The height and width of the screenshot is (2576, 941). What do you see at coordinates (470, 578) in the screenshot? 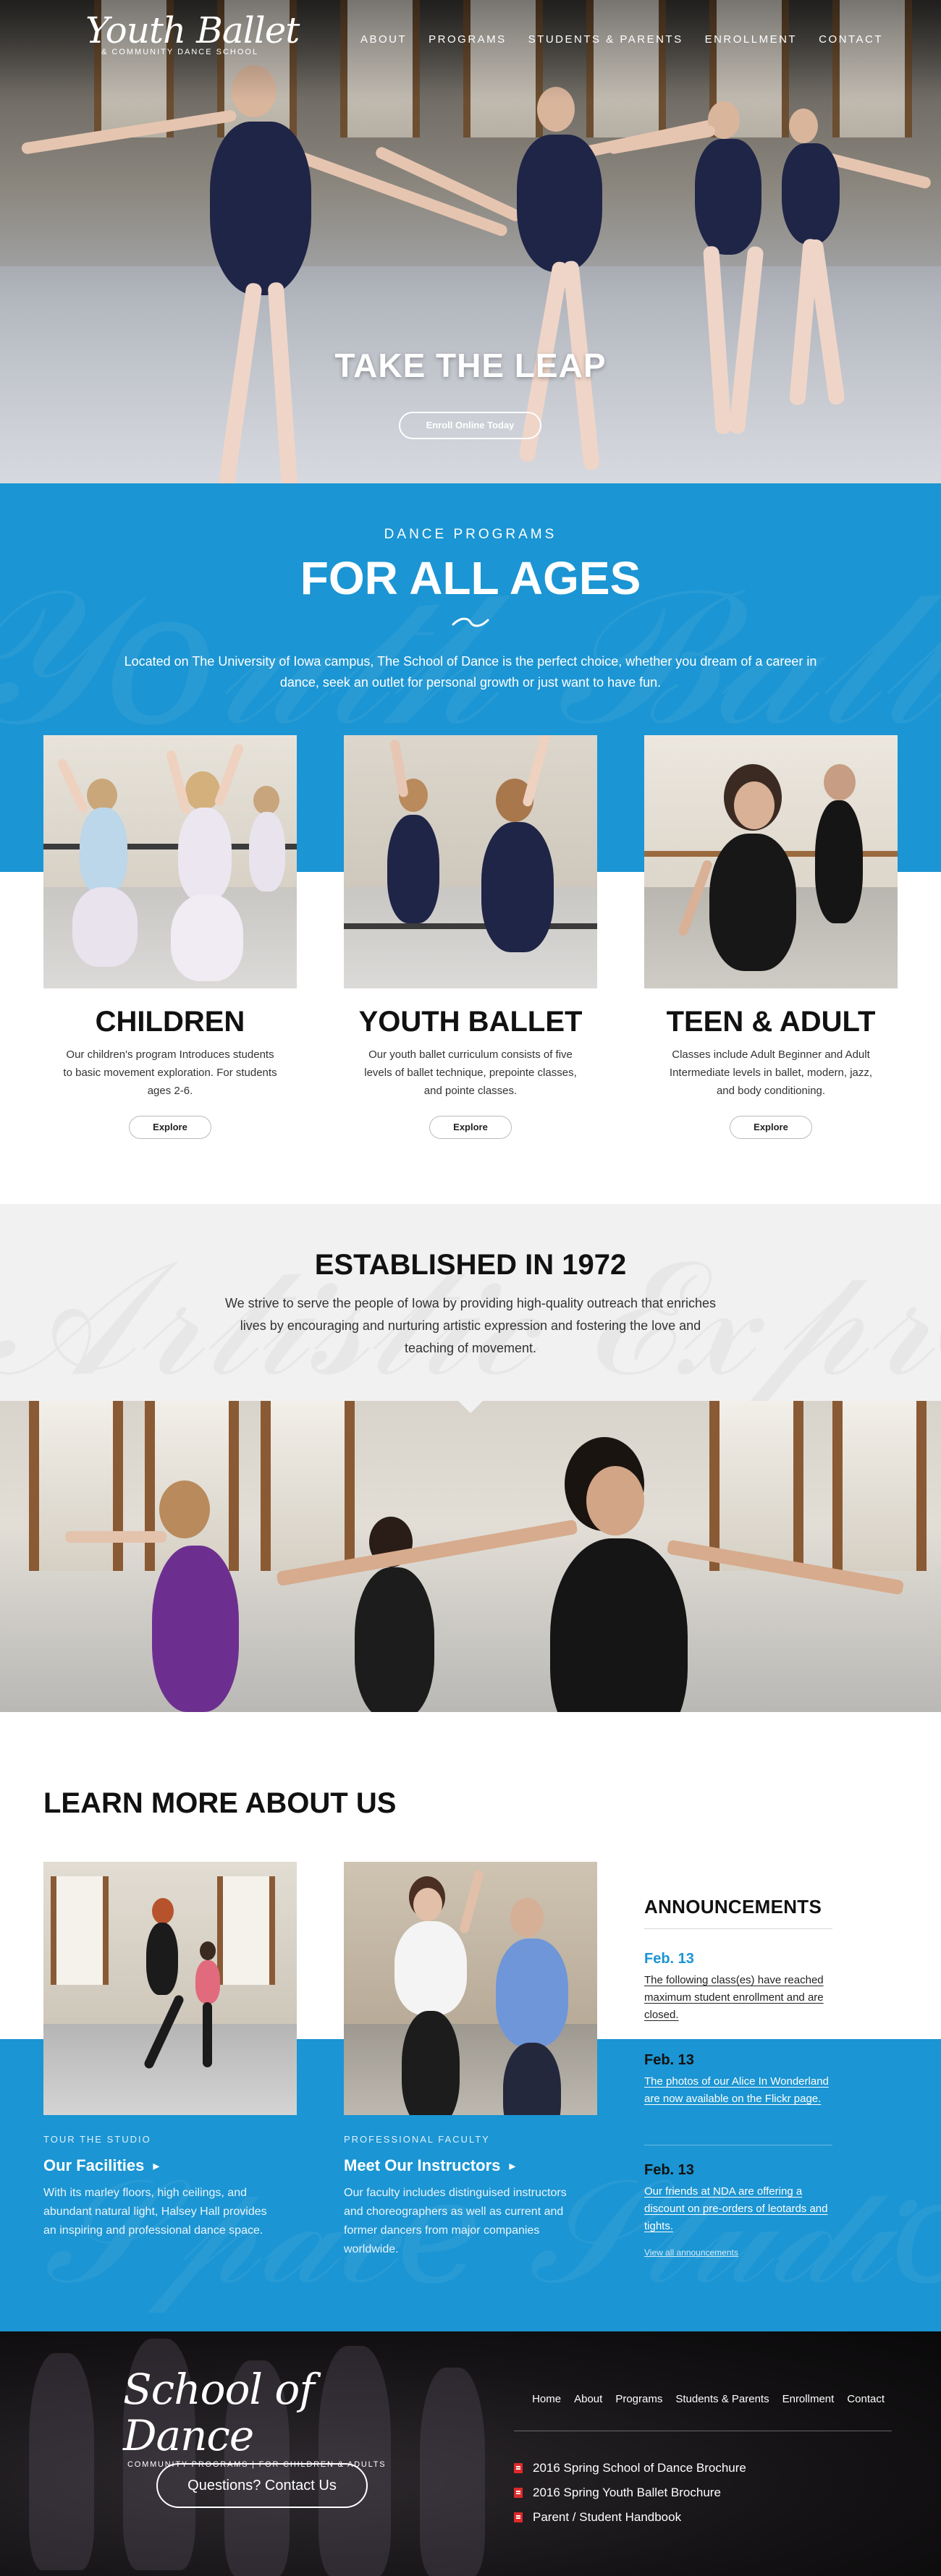
I see `programs-title: FOR ALL AGES` at bounding box center [470, 578].